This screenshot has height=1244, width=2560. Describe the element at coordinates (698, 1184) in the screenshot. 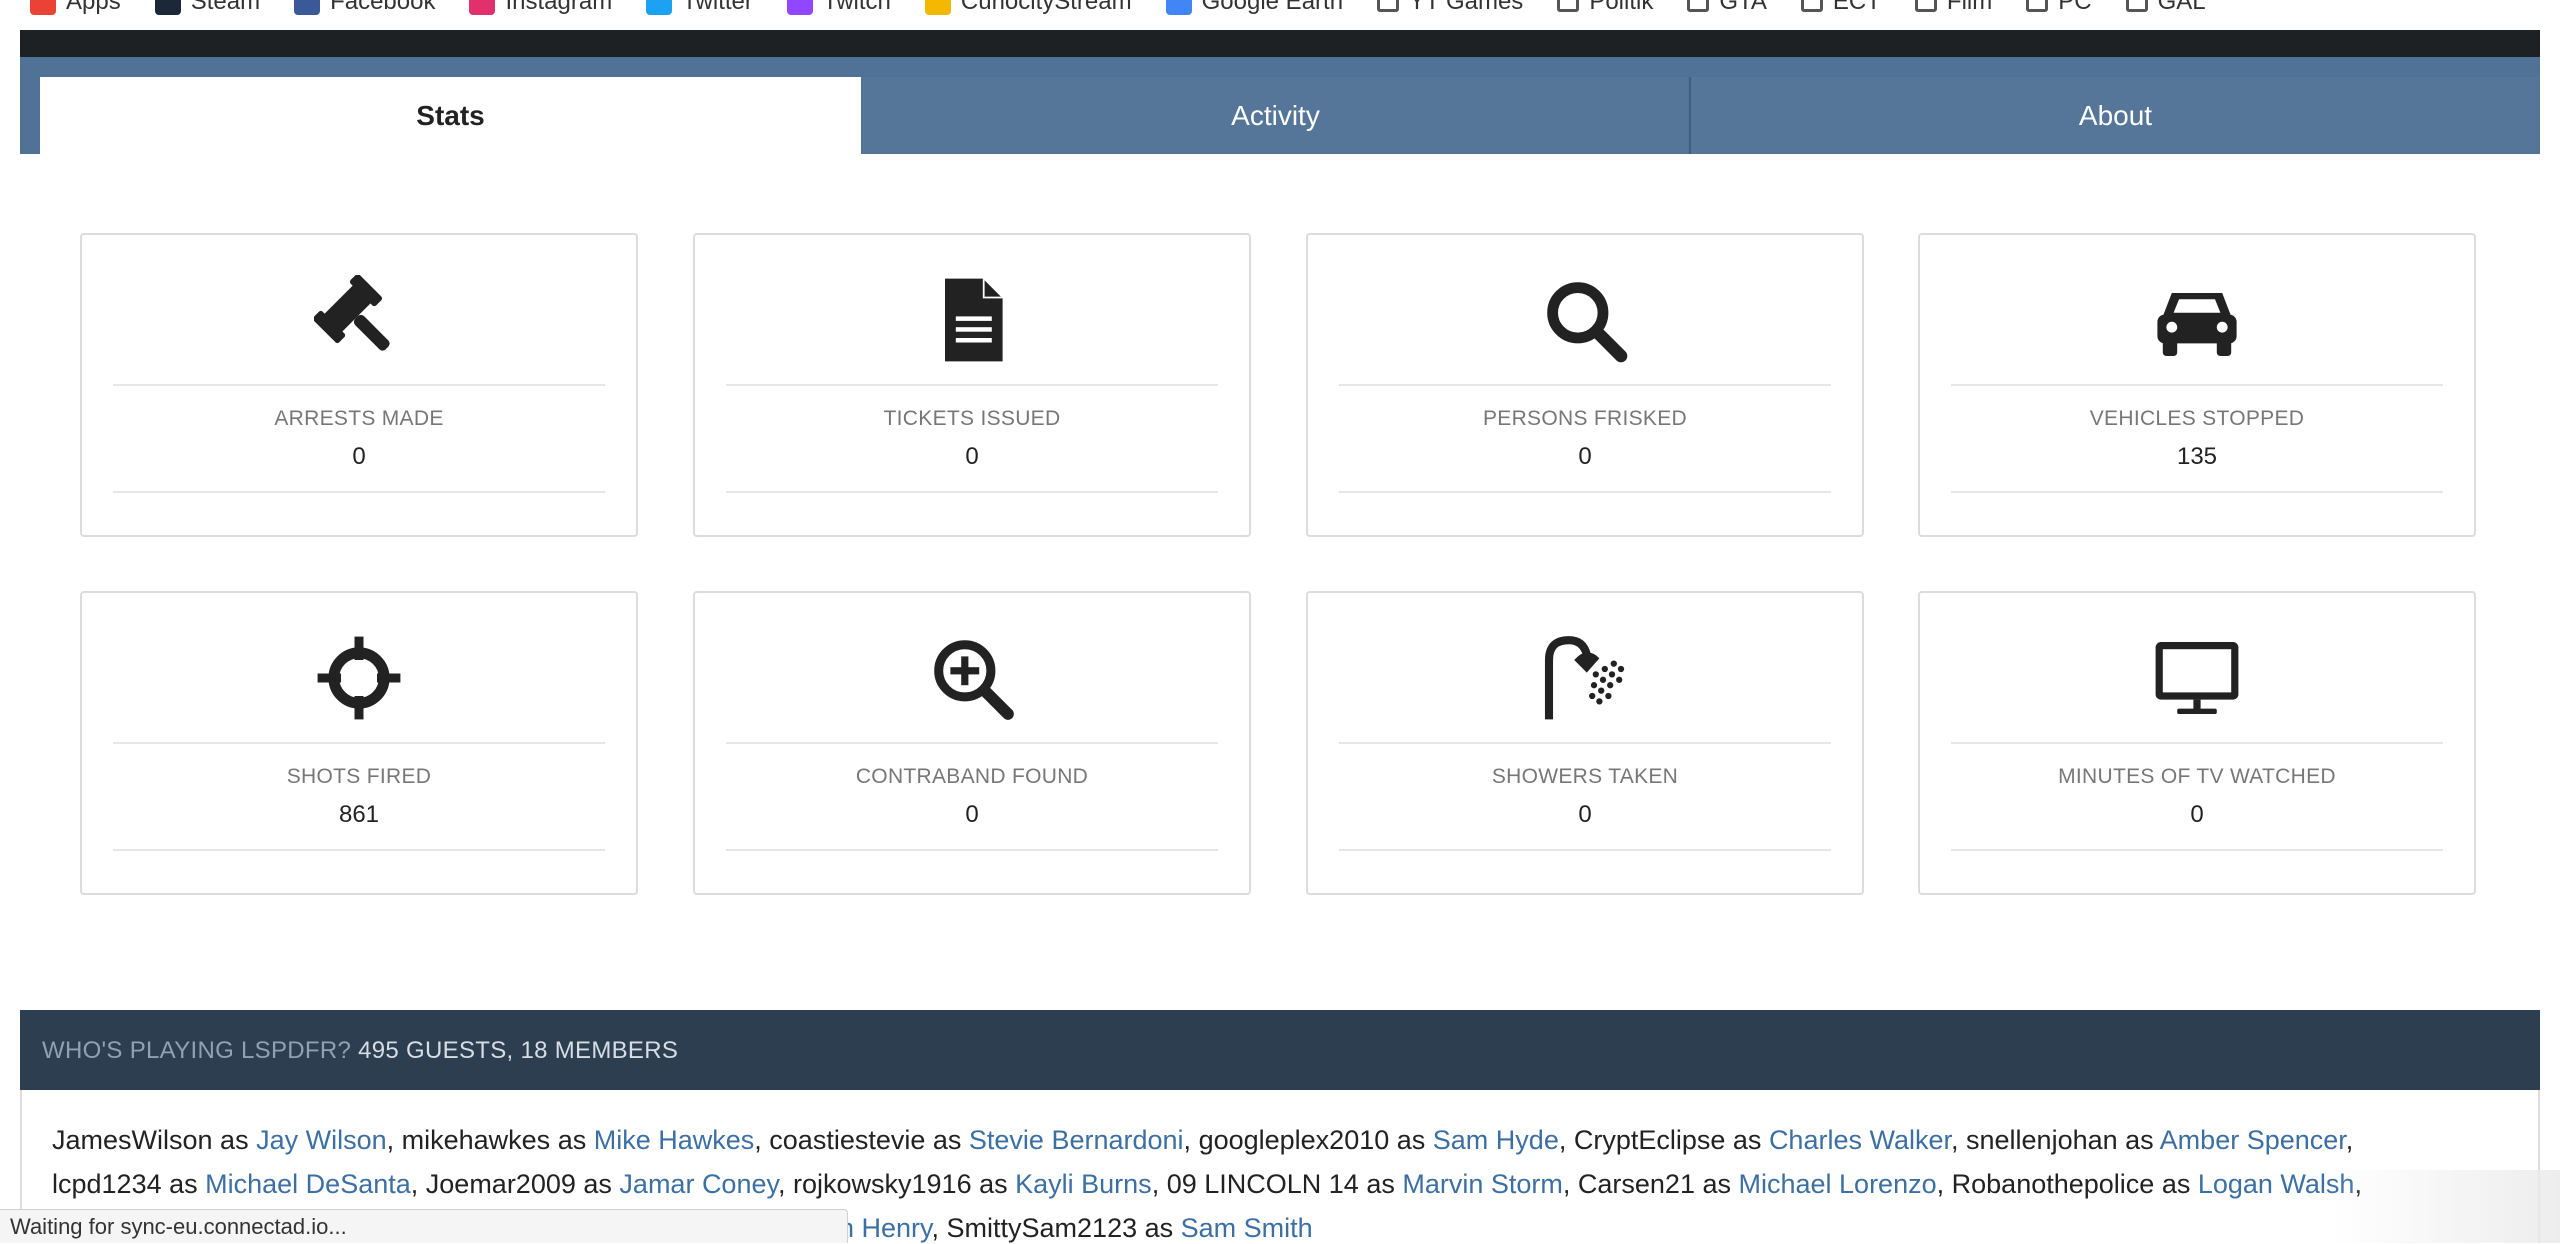

I see `player-character-link: Jamar Coney` at that location.